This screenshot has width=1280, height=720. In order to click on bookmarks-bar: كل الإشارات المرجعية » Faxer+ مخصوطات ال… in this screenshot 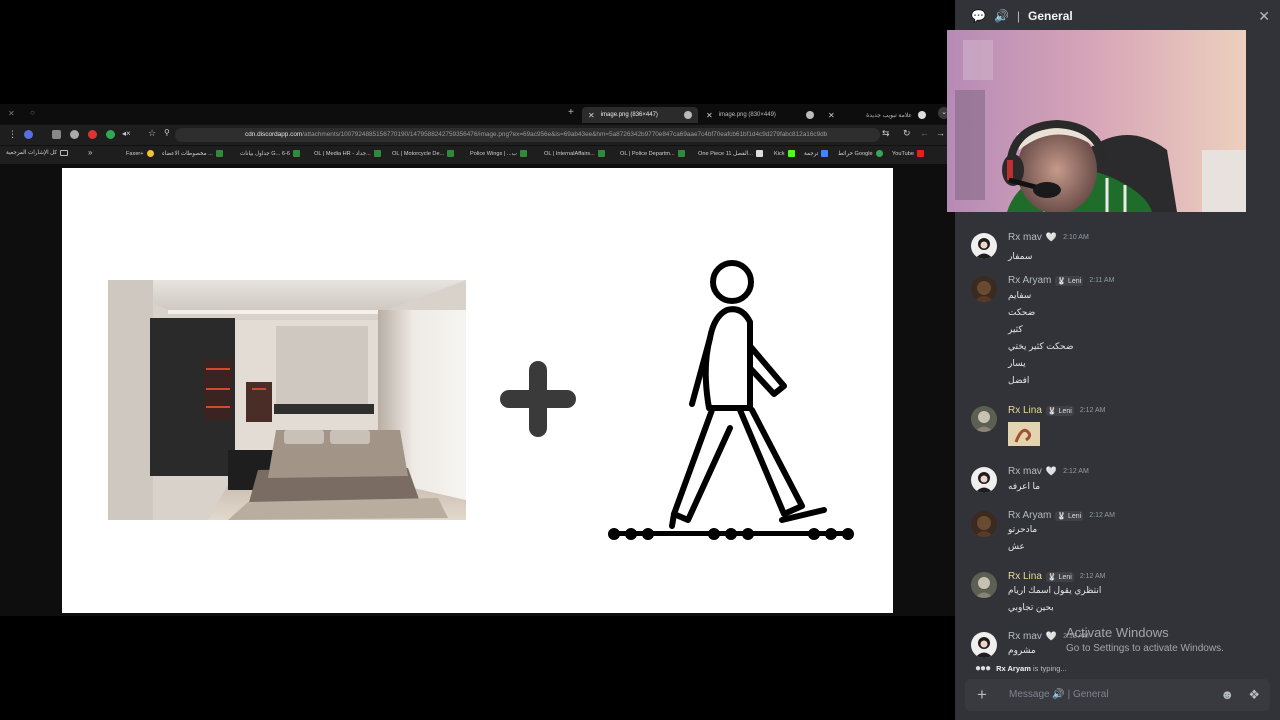, I will do `click(477, 155)`.